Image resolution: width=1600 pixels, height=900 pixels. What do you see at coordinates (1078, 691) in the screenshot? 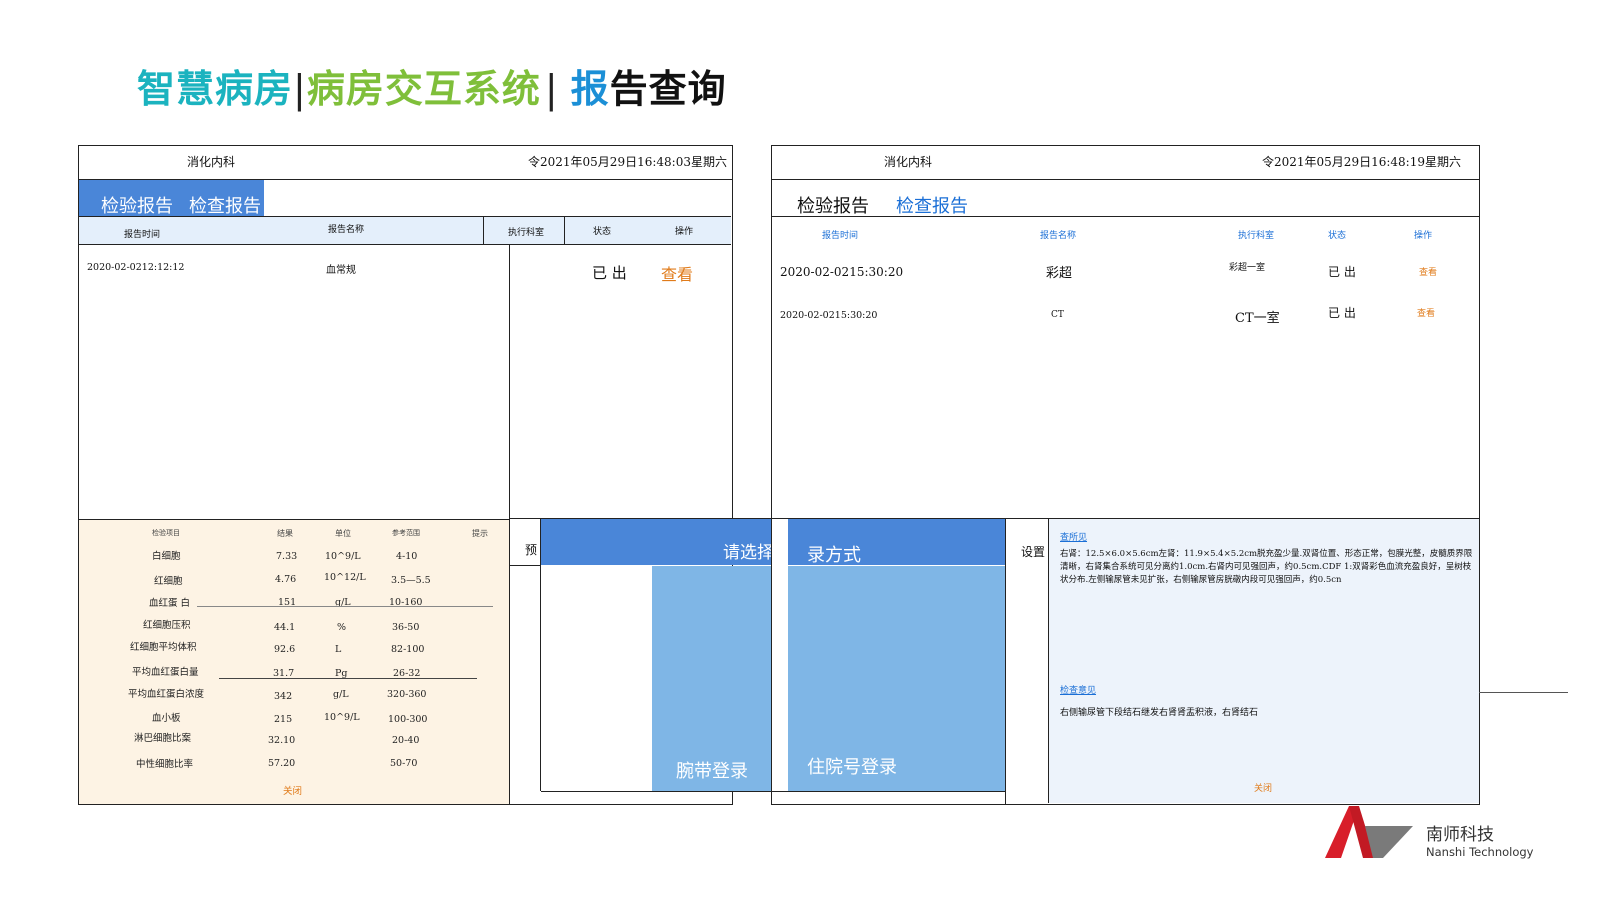
I see `opinion-label: 检查意见` at bounding box center [1078, 691].